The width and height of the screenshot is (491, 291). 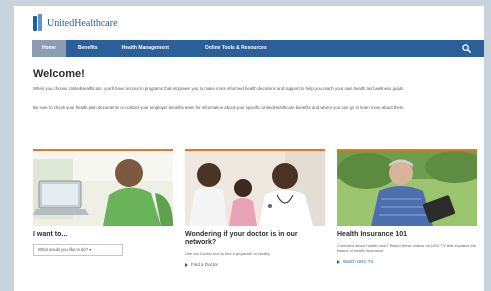 I want to click on nav-benefits: Benefits, so click(x=87, y=48).